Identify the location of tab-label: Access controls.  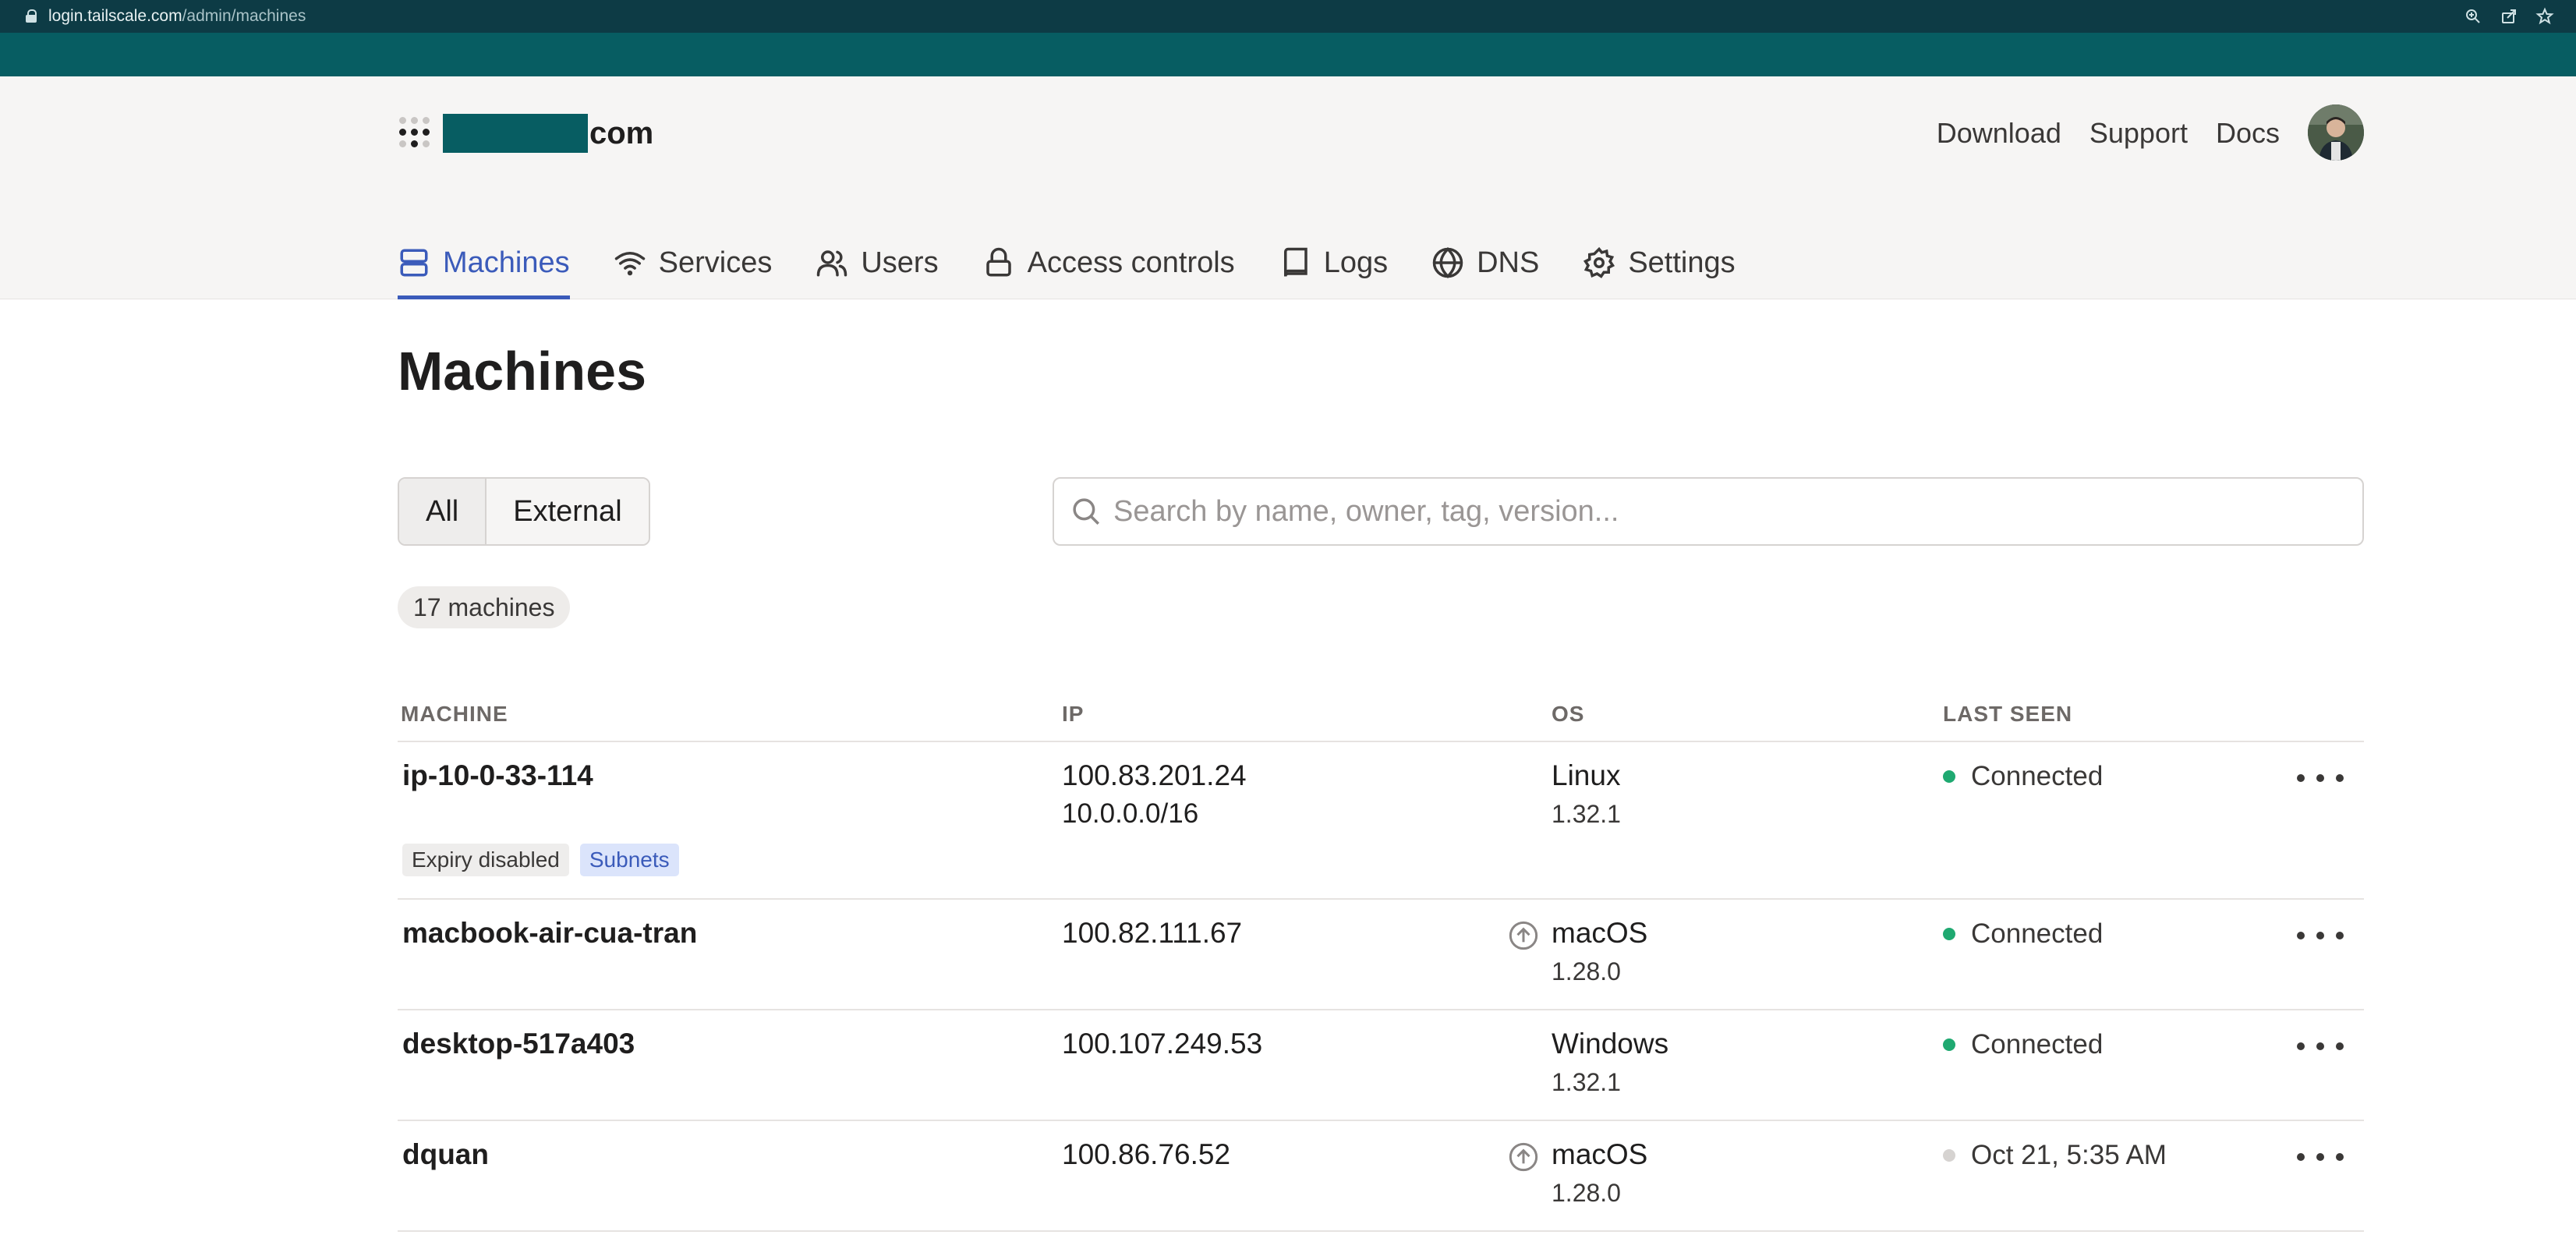
(1131, 262).